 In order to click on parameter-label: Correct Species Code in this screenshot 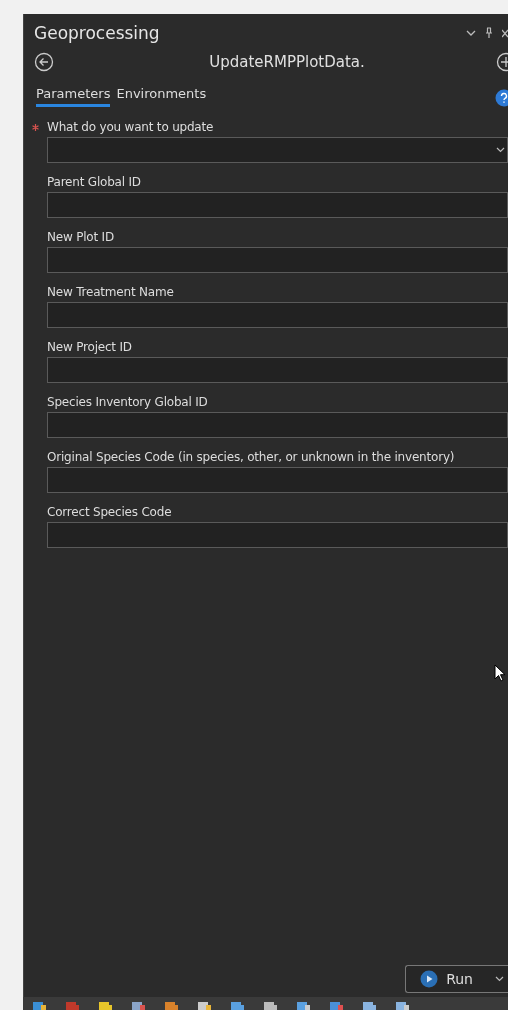, I will do `click(109, 512)`.